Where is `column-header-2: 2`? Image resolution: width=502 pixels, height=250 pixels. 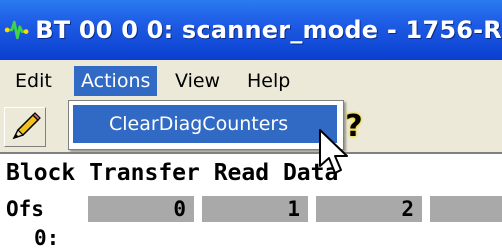 column-header-2: 2 is located at coordinates (369, 209).